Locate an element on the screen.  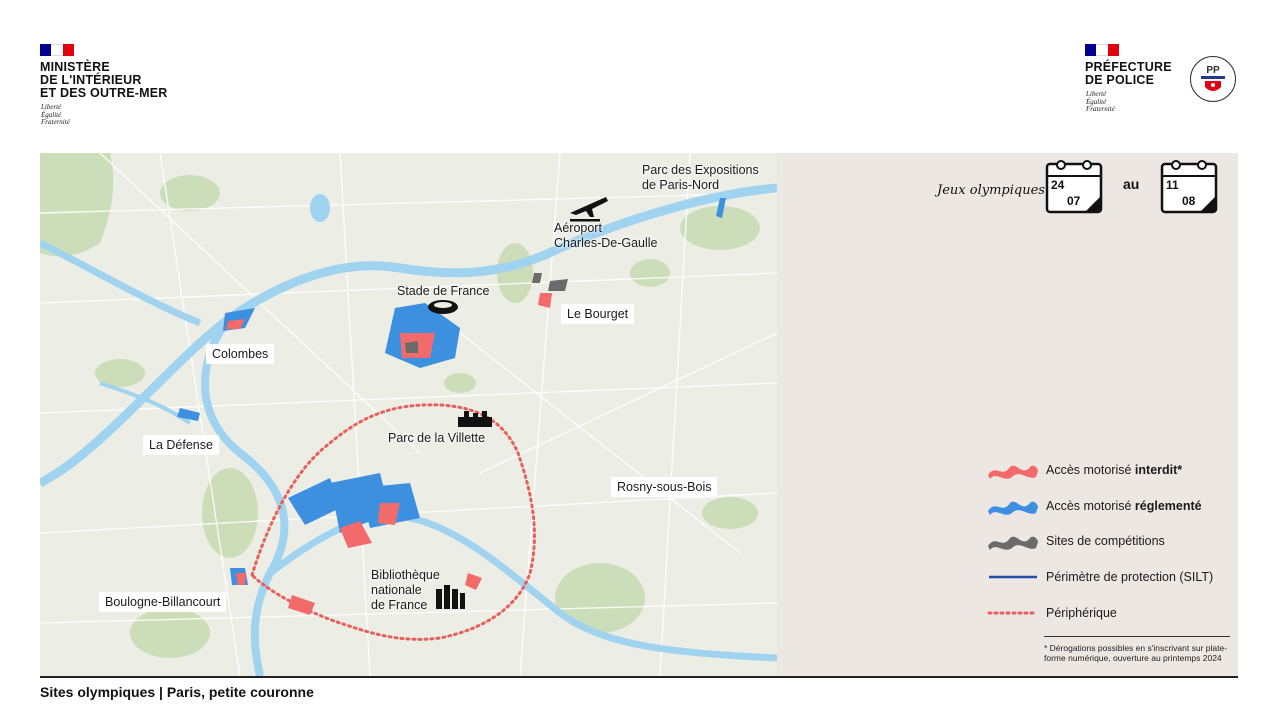
stadium-icon is located at coordinates (443, 307).